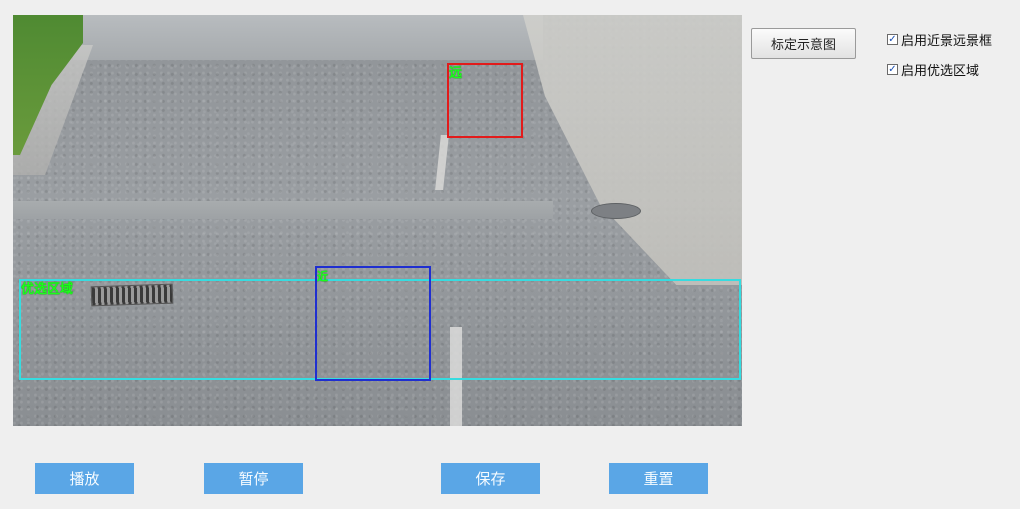 The image size is (1020, 509). What do you see at coordinates (47, 289) in the screenshot?
I see `preferred-region-label: 优选区域` at bounding box center [47, 289].